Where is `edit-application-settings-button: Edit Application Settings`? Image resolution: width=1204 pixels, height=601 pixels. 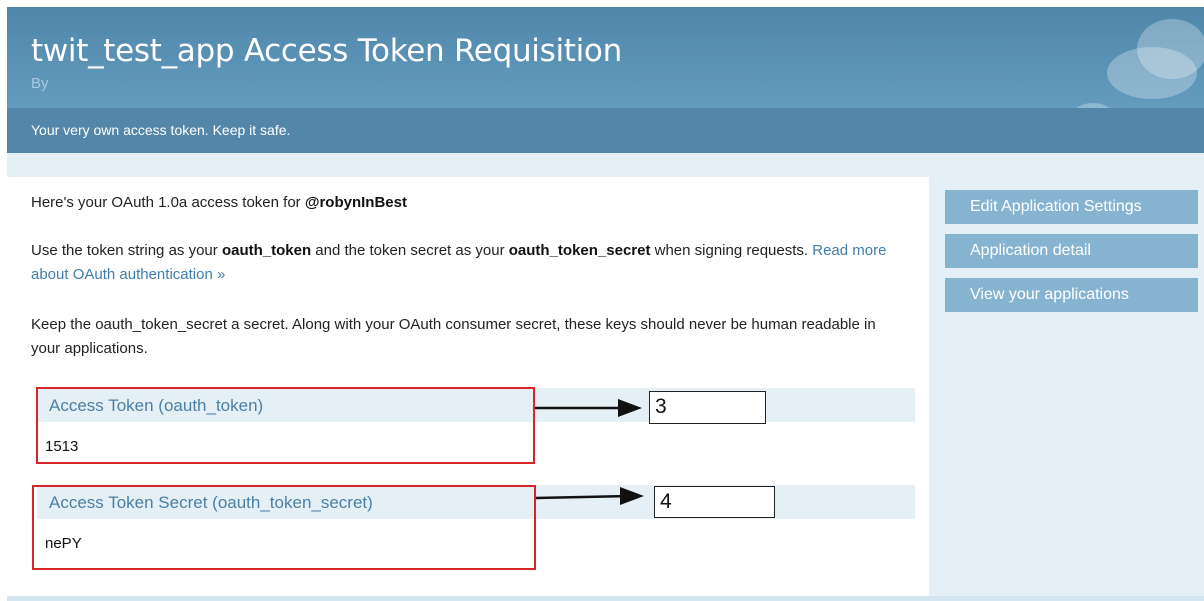
edit-application-settings-button: Edit Application Settings is located at coordinates (1071, 207).